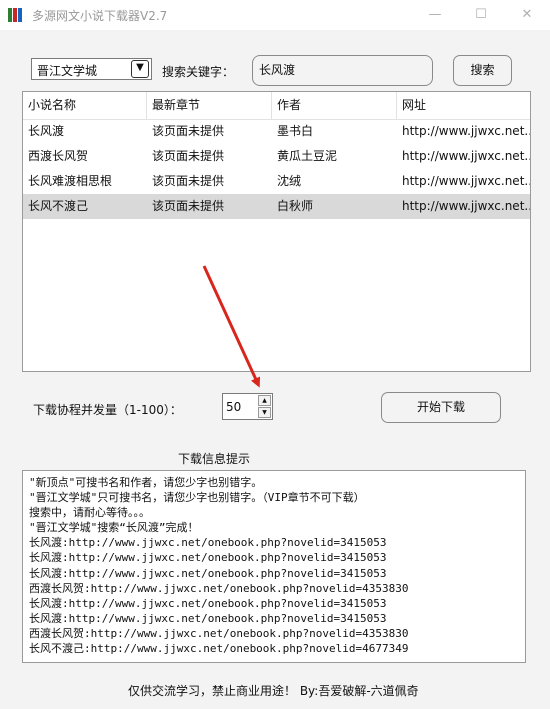 The width and height of the screenshot is (550, 709). Describe the element at coordinates (441, 407) in the screenshot. I see `start-download-button: 开始下载` at that location.